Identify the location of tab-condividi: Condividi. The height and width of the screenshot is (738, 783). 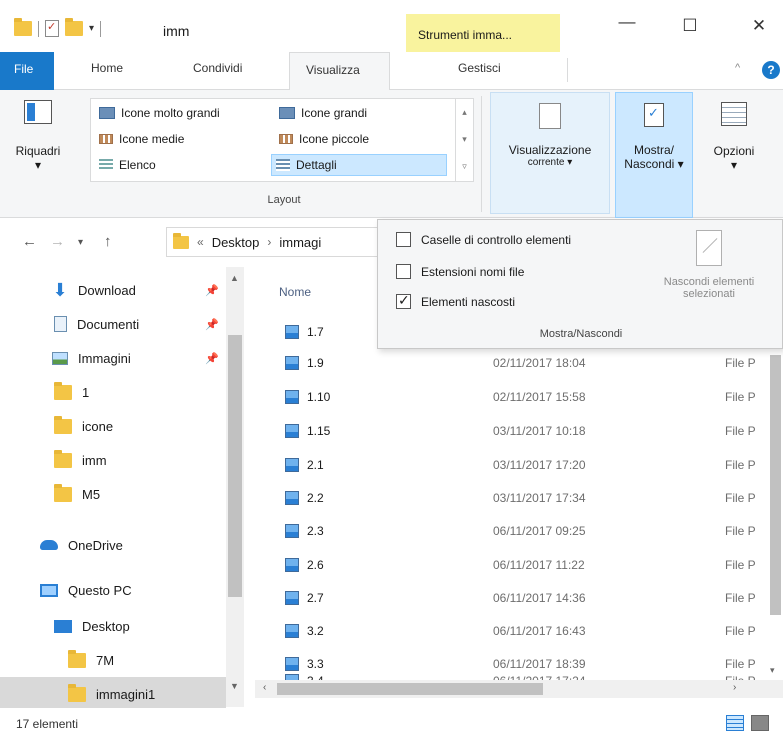
(217, 68).